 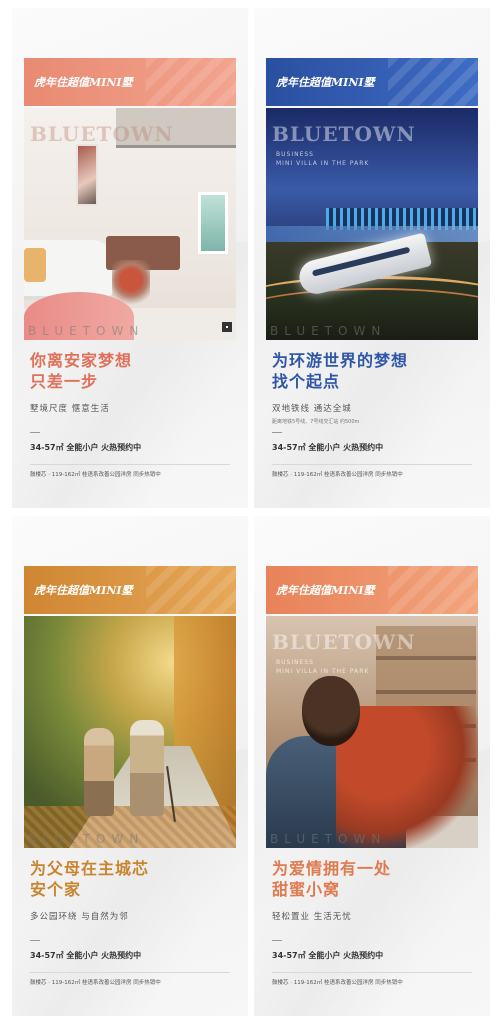 What do you see at coordinates (340, 371) in the screenshot?
I see `headline: 为环游世界的梦想 找个起点` at bounding box center [340, 371].